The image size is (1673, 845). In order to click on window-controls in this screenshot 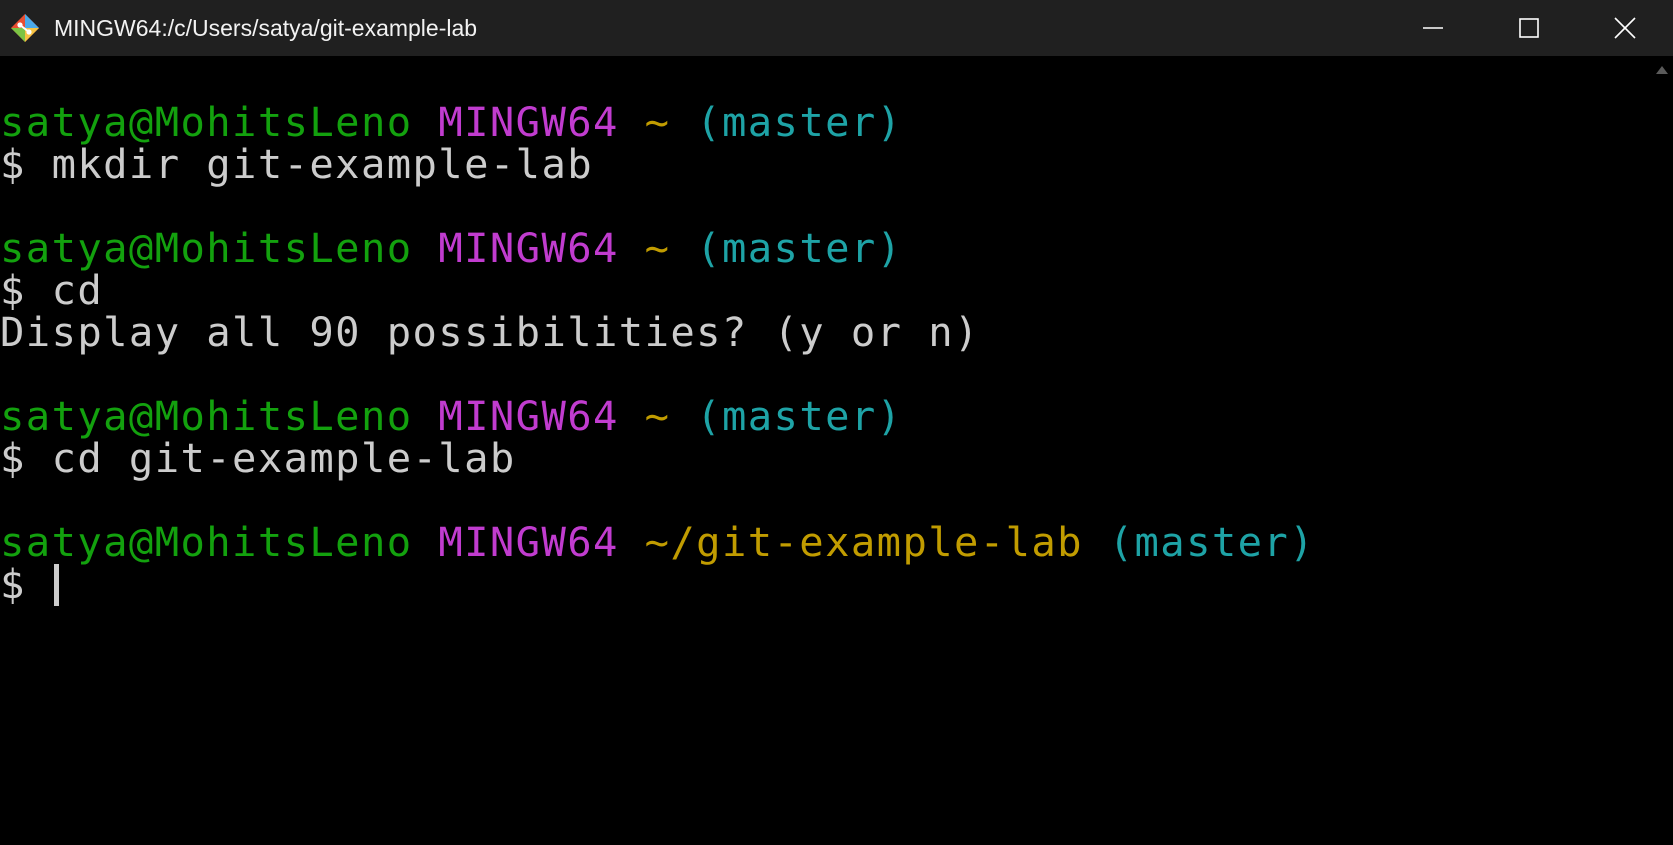, I will do `click(1529, 28)`.